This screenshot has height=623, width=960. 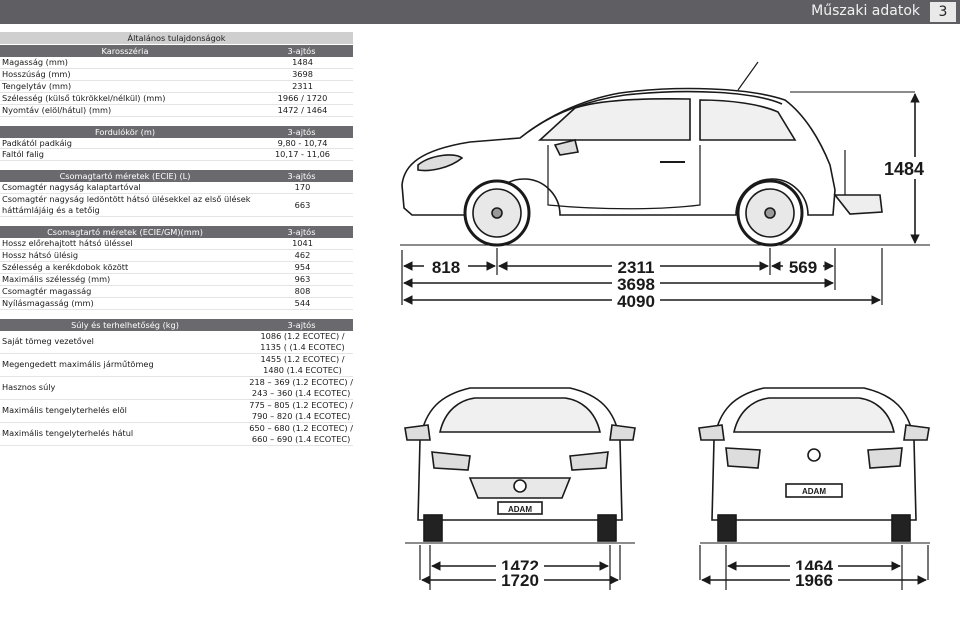 I want to click on dim-width: 1720, so click(x=520, y=580).